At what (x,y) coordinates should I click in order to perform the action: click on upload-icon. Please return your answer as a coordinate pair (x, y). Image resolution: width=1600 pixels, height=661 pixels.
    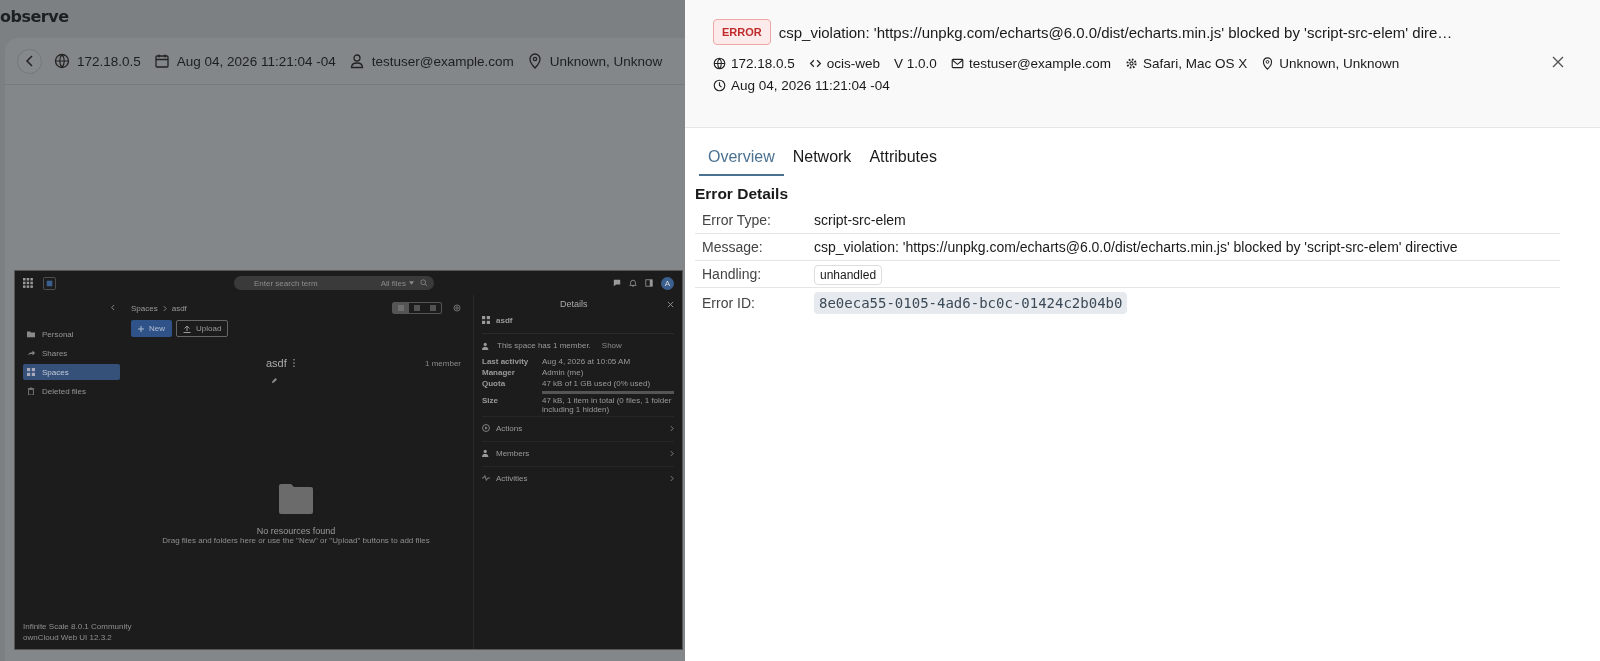
    Looking at the image, I should click on (187, 328).